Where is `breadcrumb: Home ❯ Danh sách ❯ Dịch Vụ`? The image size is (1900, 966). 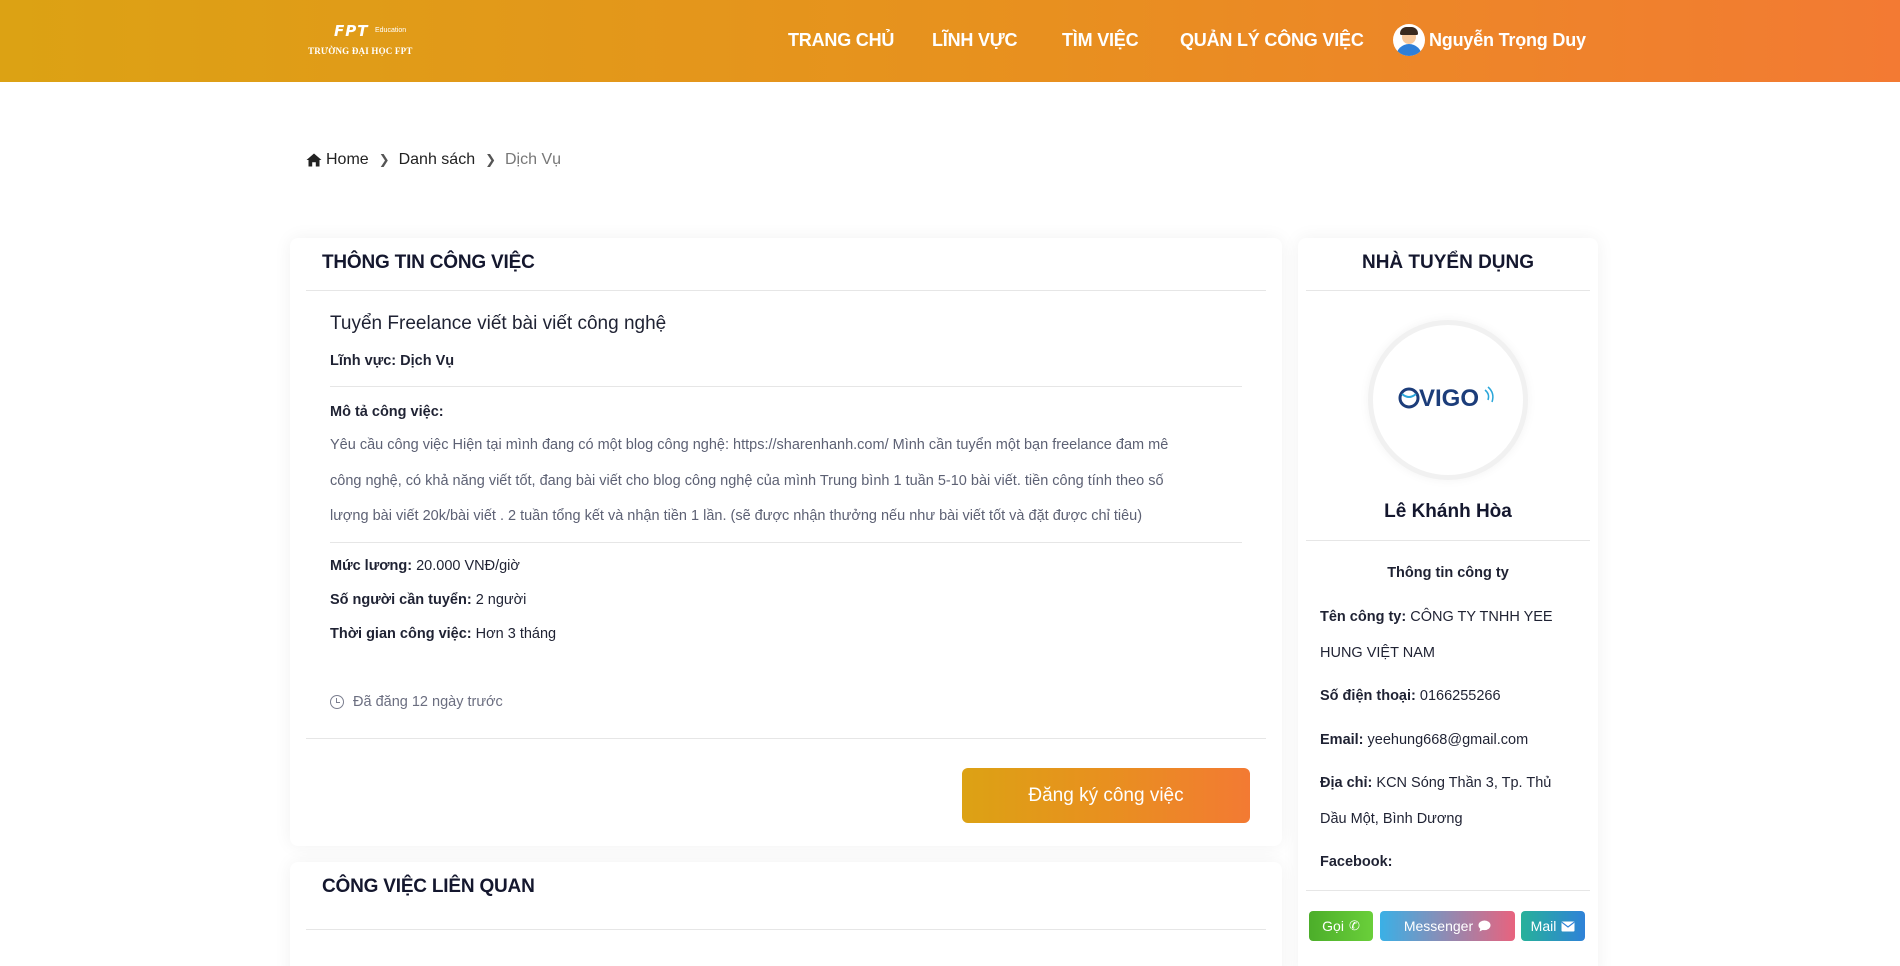
breadcrumb: Home ❯ Danh sách ❯ Dịch Vụ is located at coordinates (433, 160).